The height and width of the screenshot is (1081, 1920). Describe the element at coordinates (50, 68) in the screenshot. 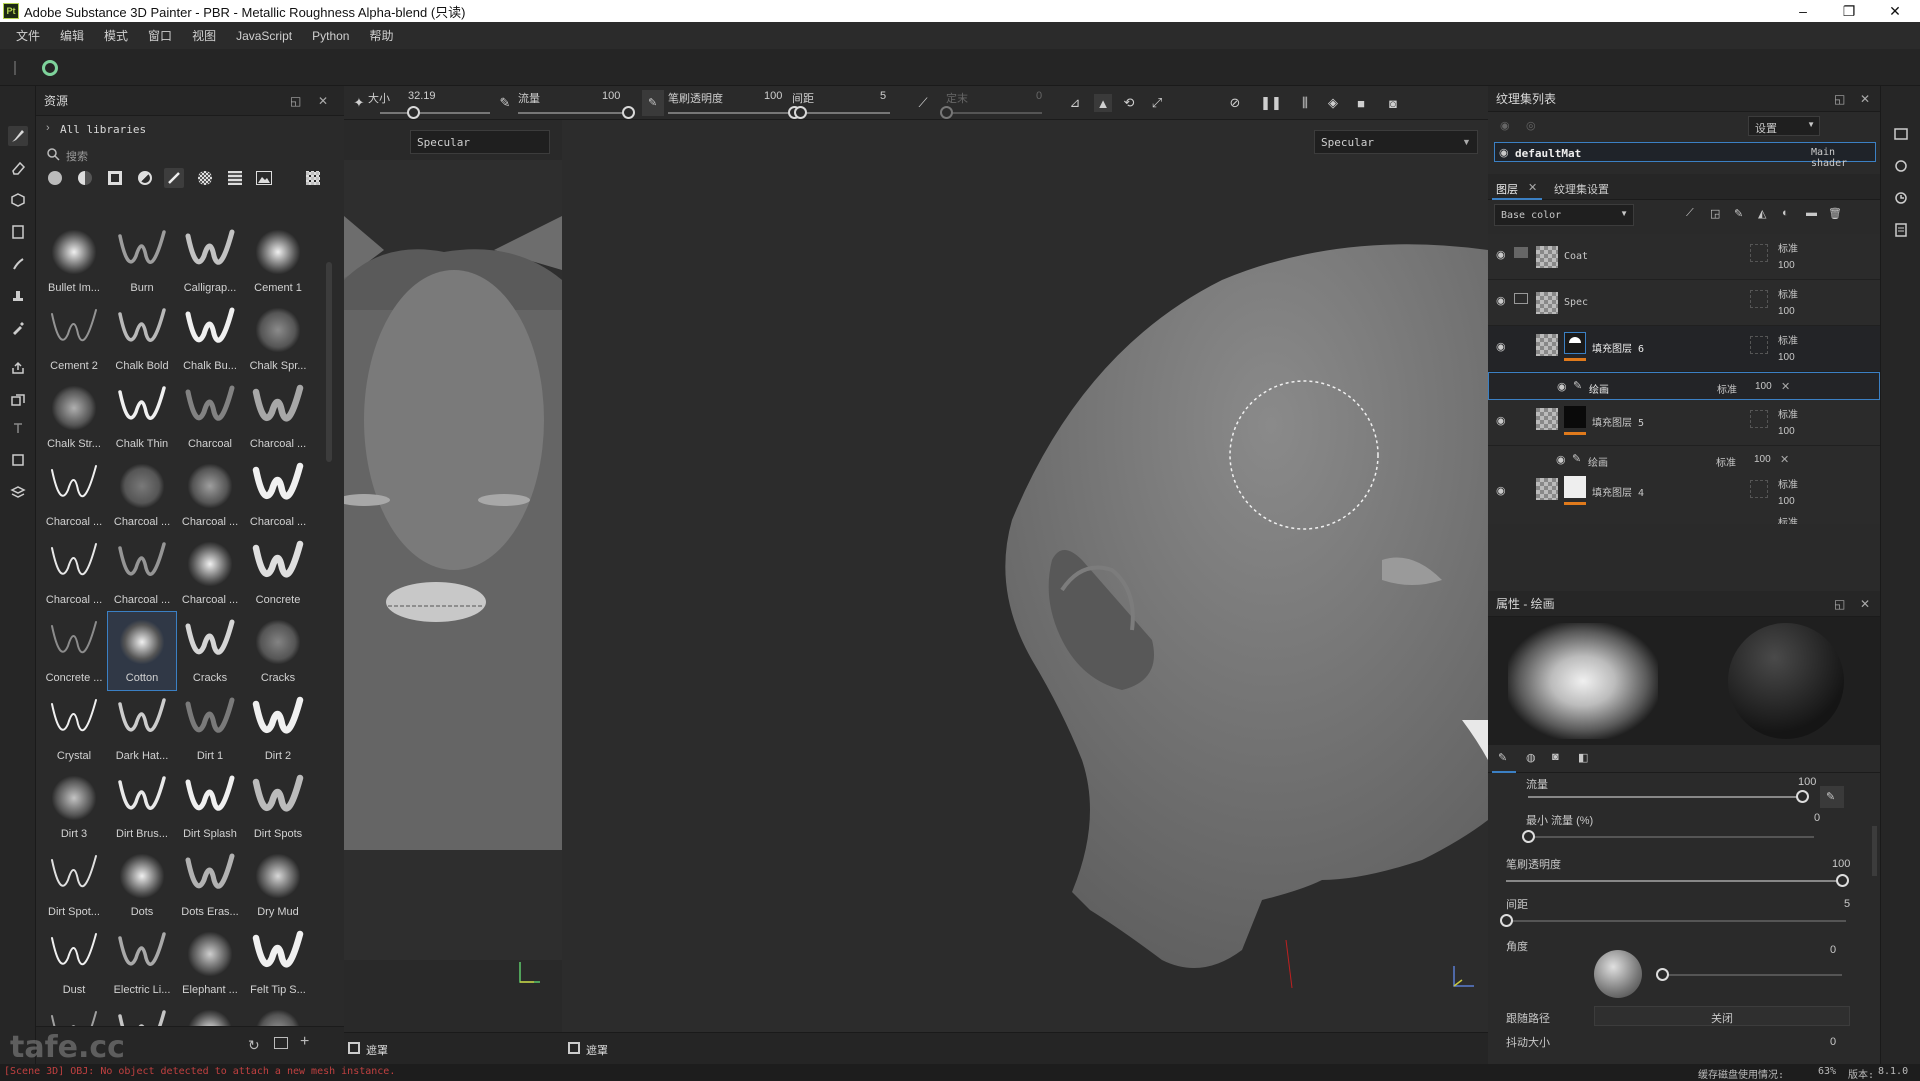

I see `sync-status-icon` at that location.